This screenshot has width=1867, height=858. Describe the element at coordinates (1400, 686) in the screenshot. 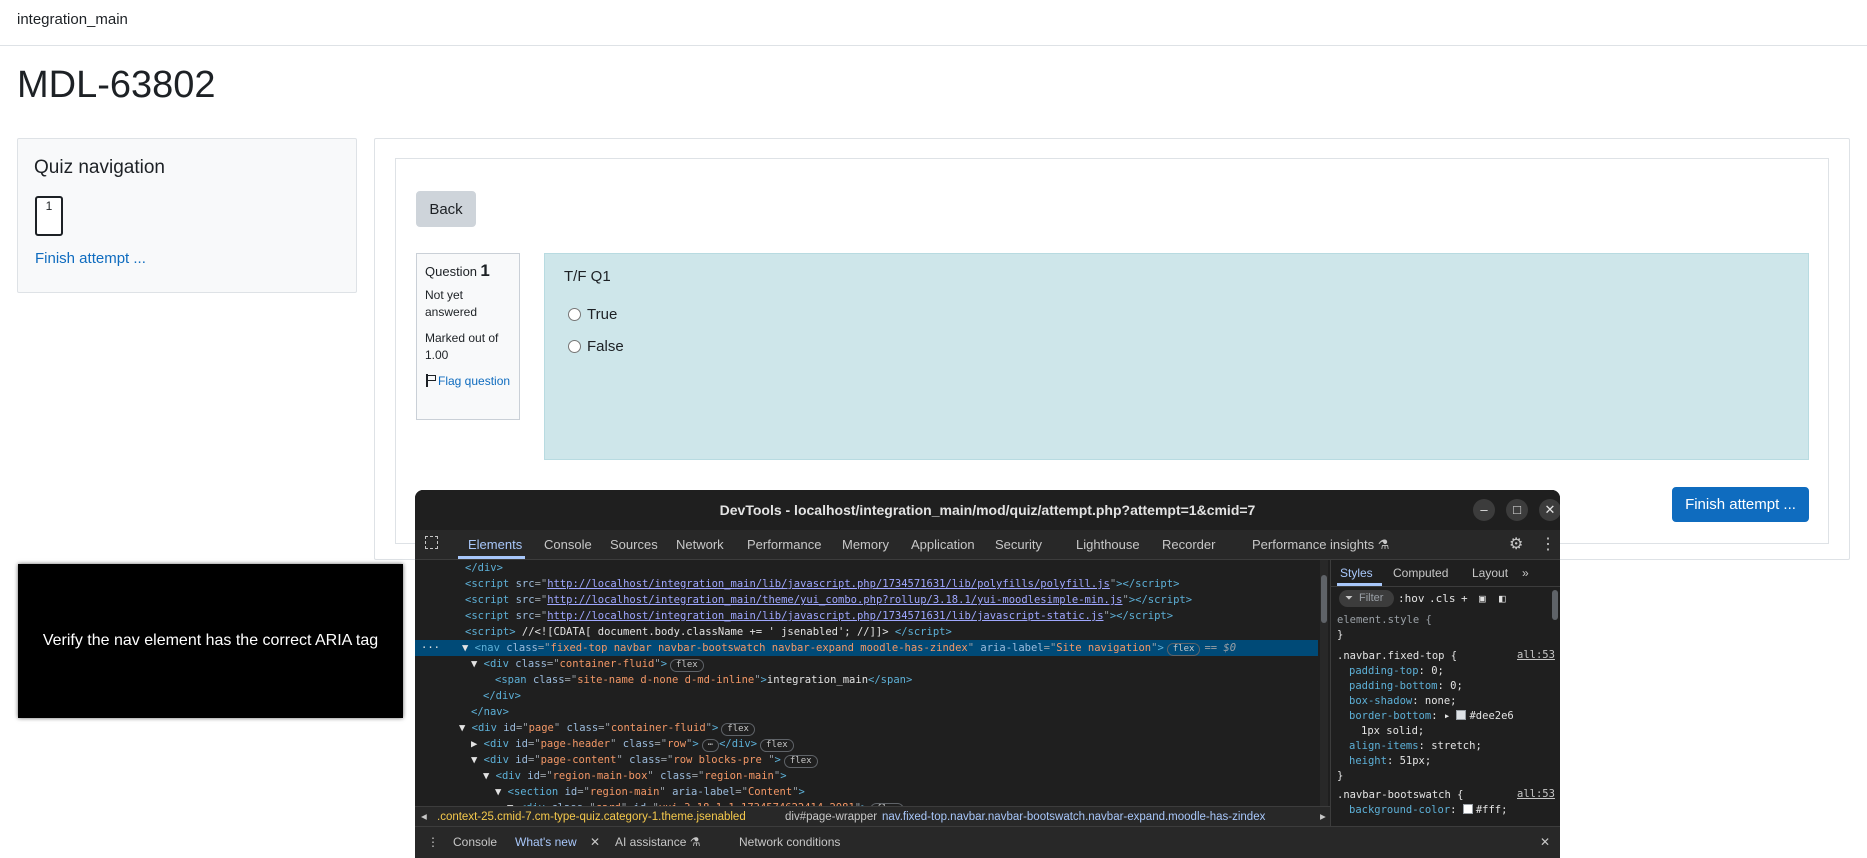

I see `css-declaration: padding-bottom: 0;` at that location.